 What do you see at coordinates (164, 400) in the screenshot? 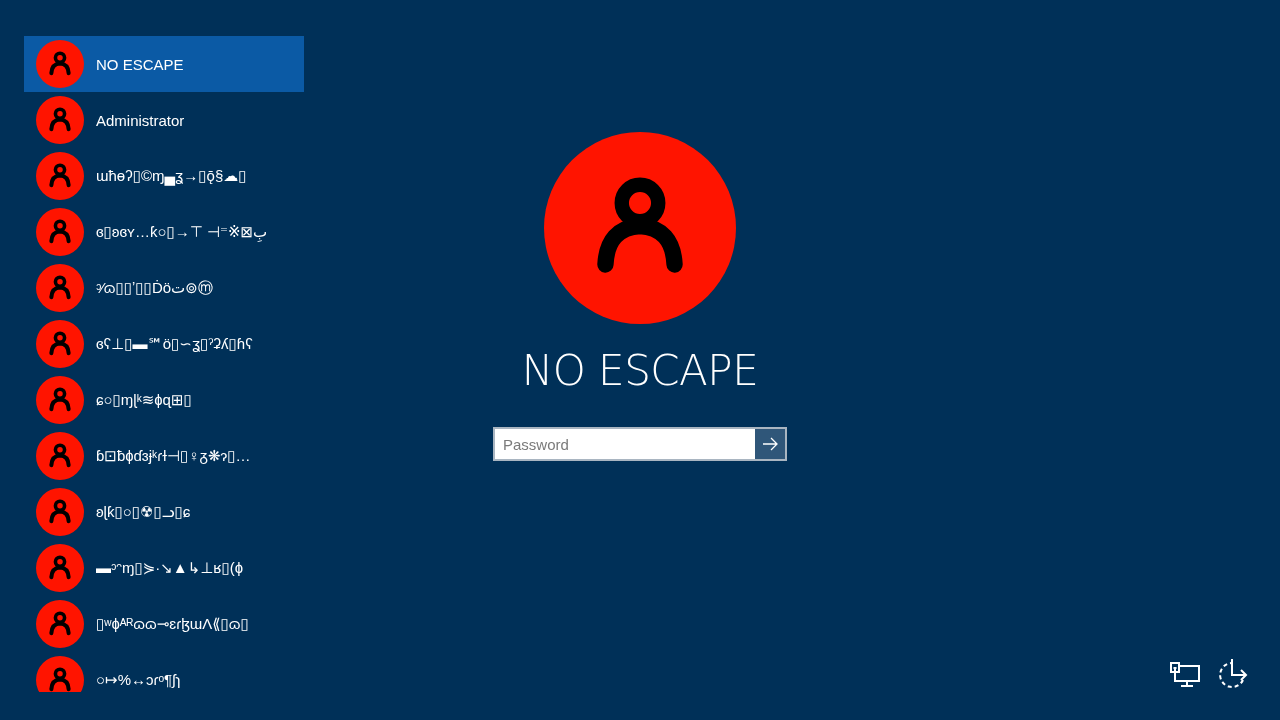
I see `user-list-item: ɕ○▯ɱɭᵏ≋ɸɋ⊞▯` at bounding box center [164, 400].